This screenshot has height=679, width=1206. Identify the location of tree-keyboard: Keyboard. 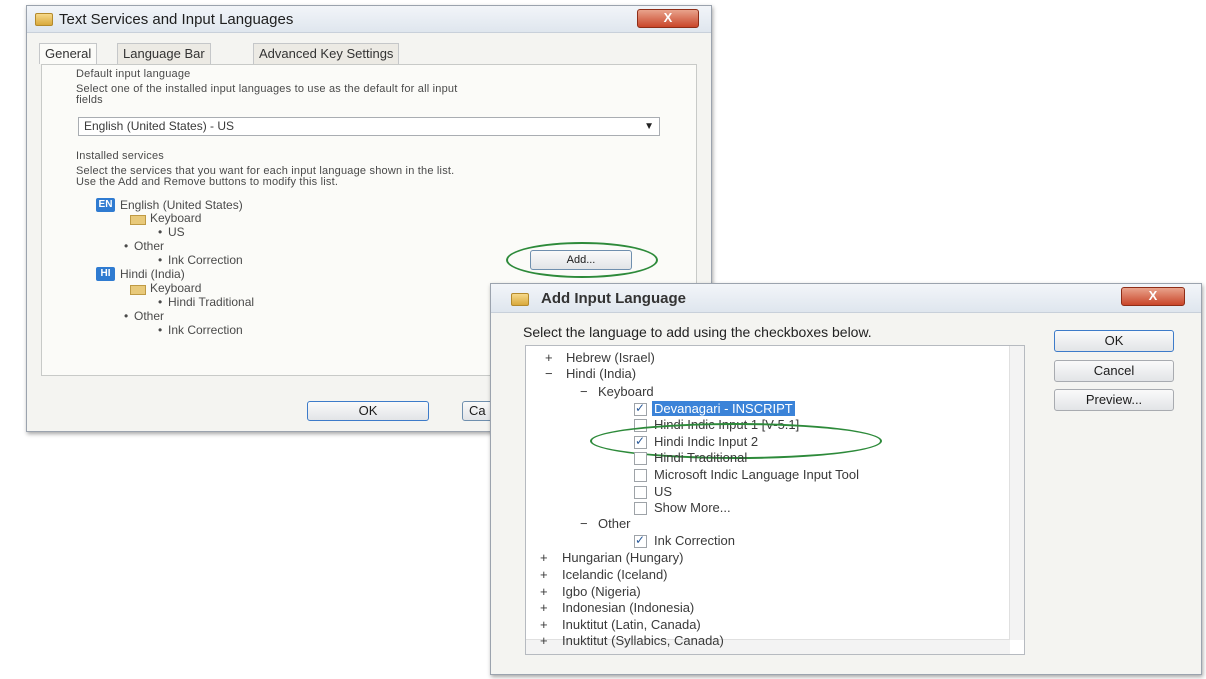
(626, 391).